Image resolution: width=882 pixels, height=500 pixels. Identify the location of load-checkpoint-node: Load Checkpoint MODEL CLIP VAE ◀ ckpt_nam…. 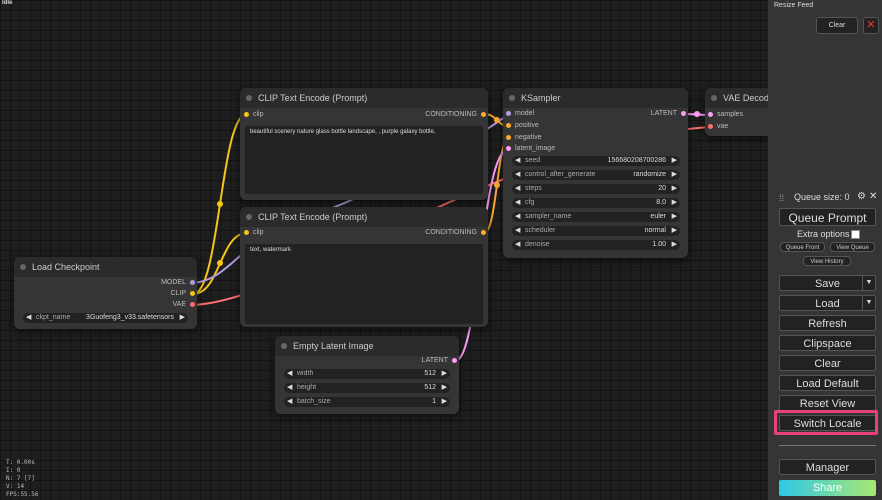
(105, 293).